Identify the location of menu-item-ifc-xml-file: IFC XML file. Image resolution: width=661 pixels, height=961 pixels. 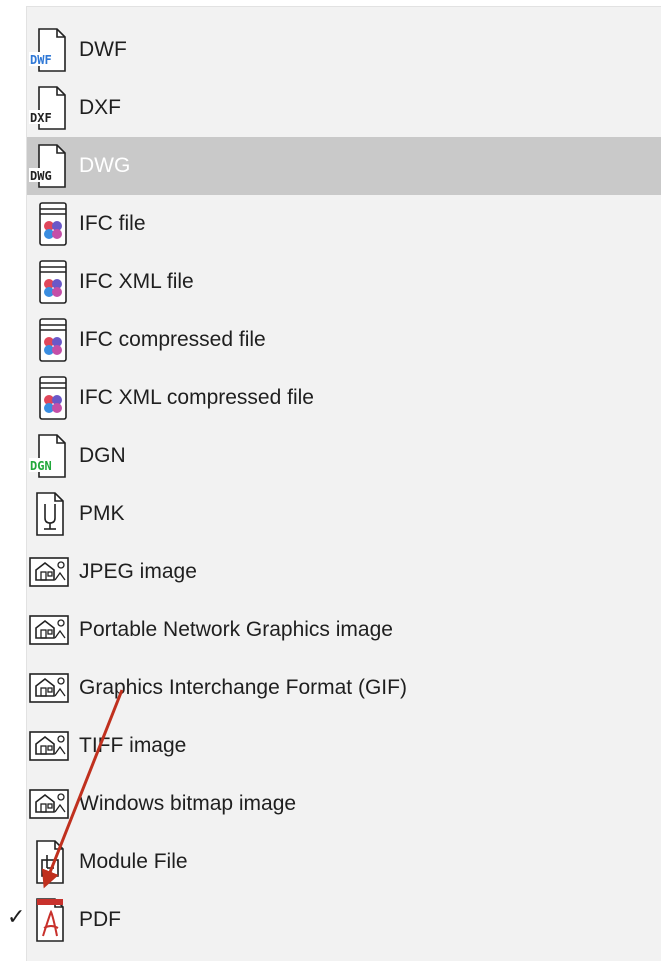
(344, 282).